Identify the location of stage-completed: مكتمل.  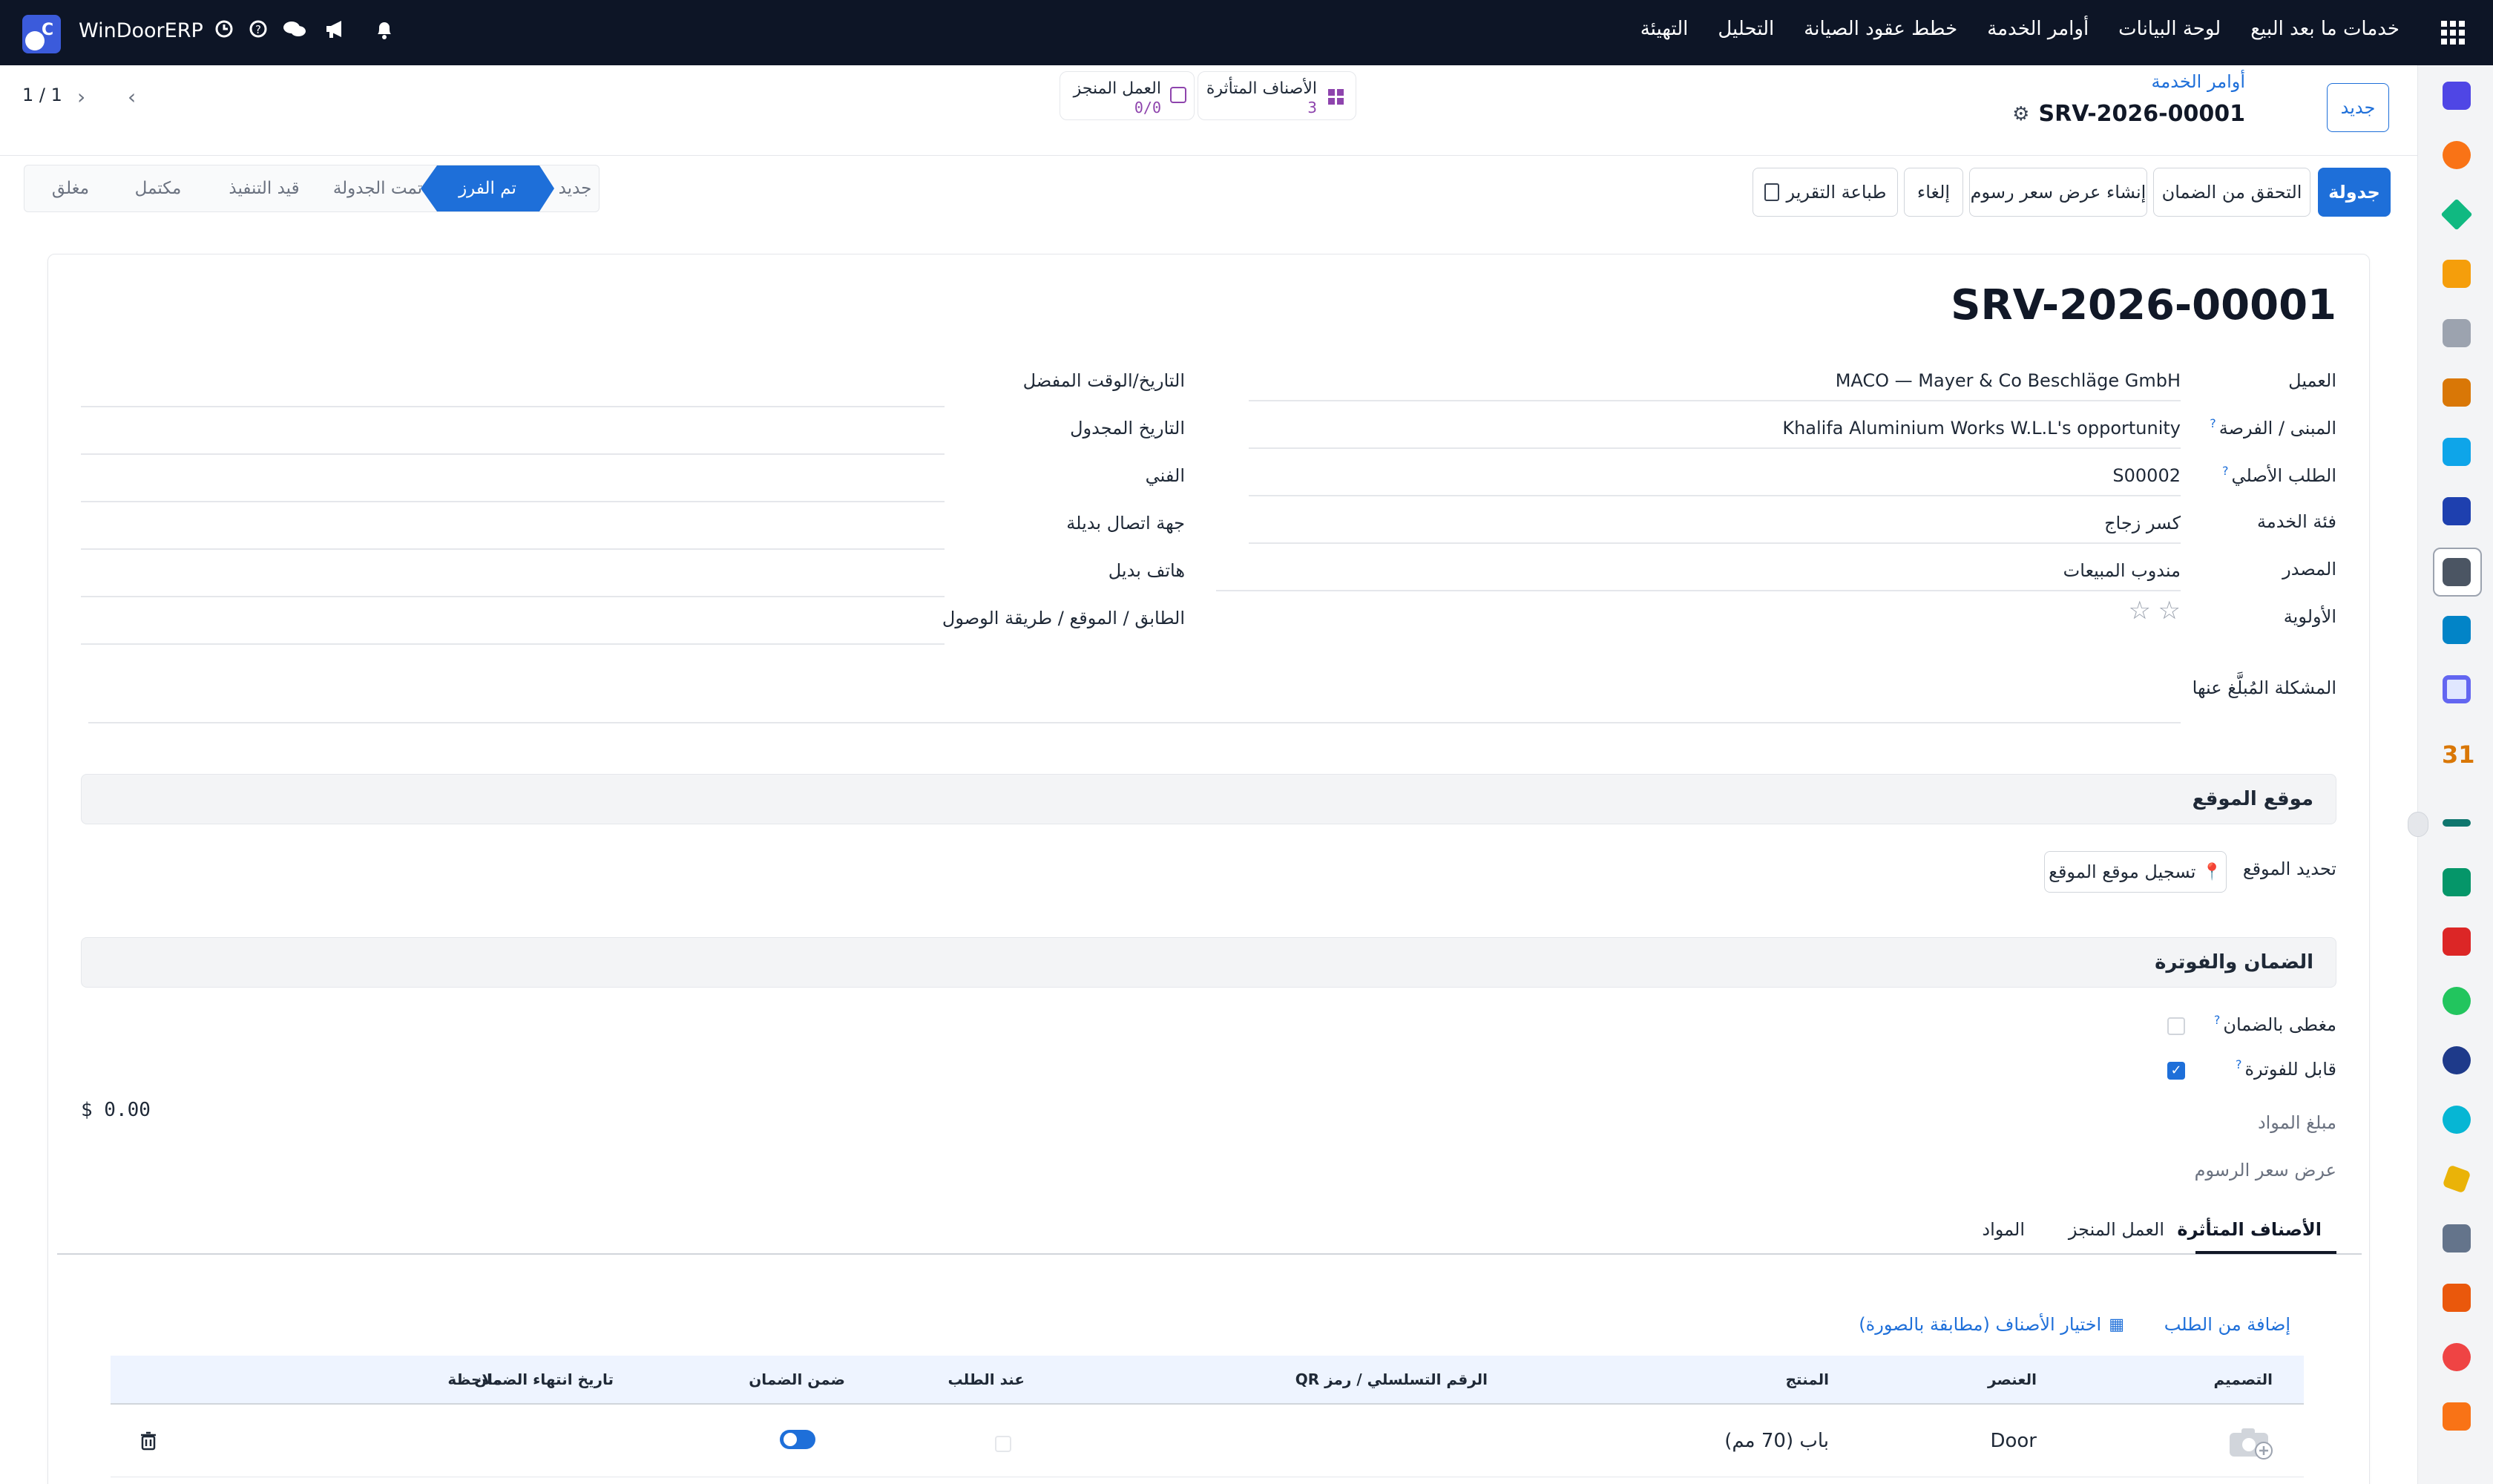
(158, 188).